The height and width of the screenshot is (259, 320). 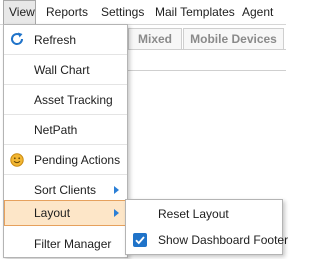 I want to click on layout-submenu: Reset Layout Show Dashboard Footer, so click(x=206, y=227).